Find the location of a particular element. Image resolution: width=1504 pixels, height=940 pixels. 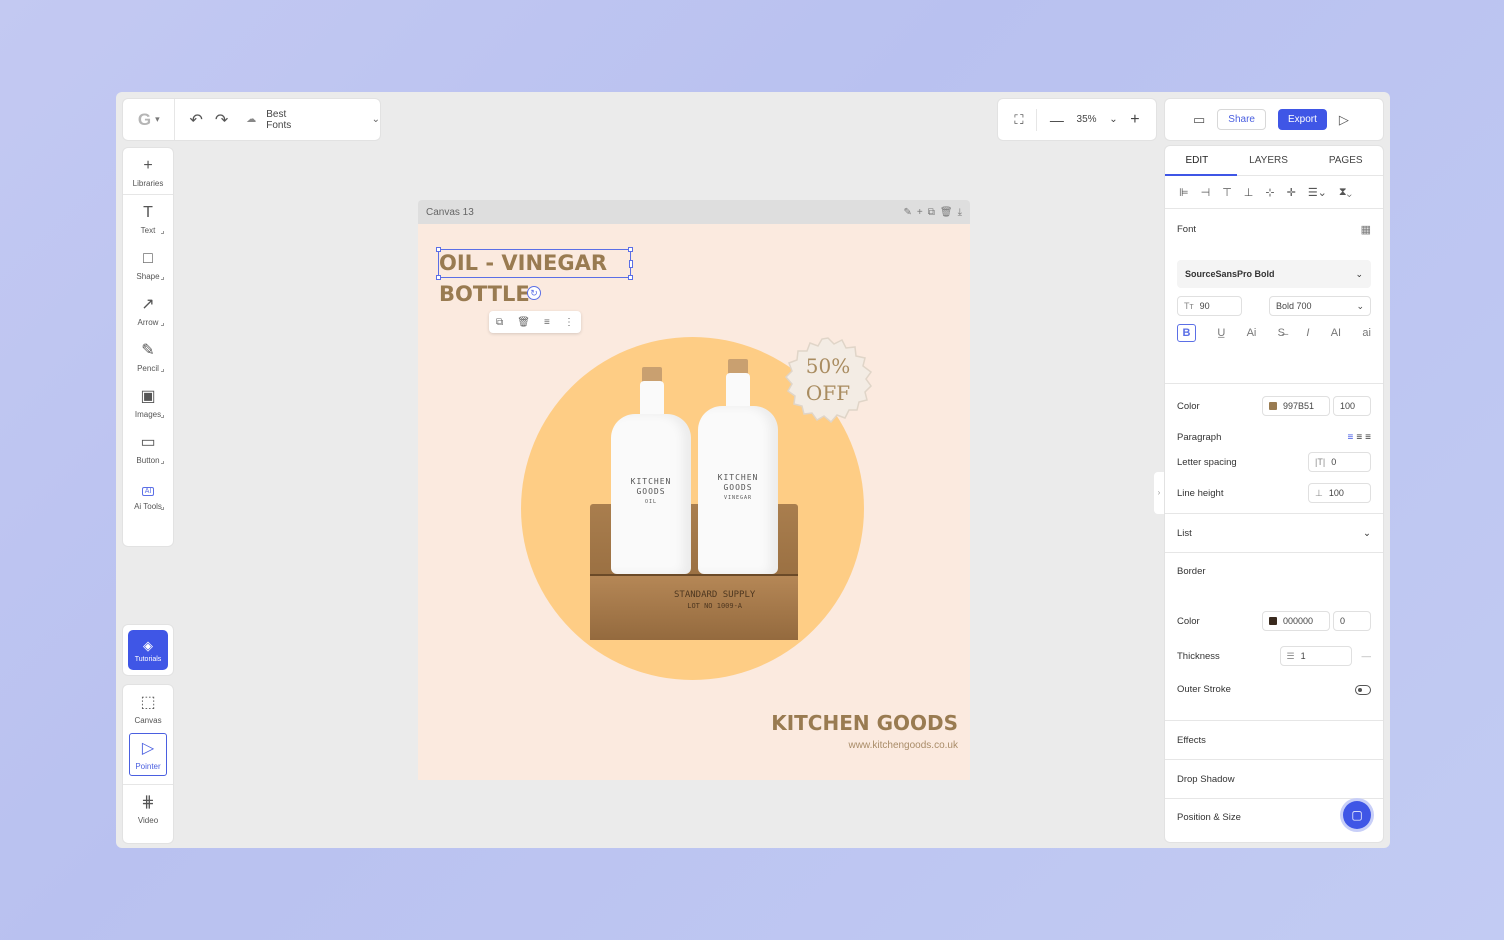

tool-text: T Text is located at coordinates (148, 218).